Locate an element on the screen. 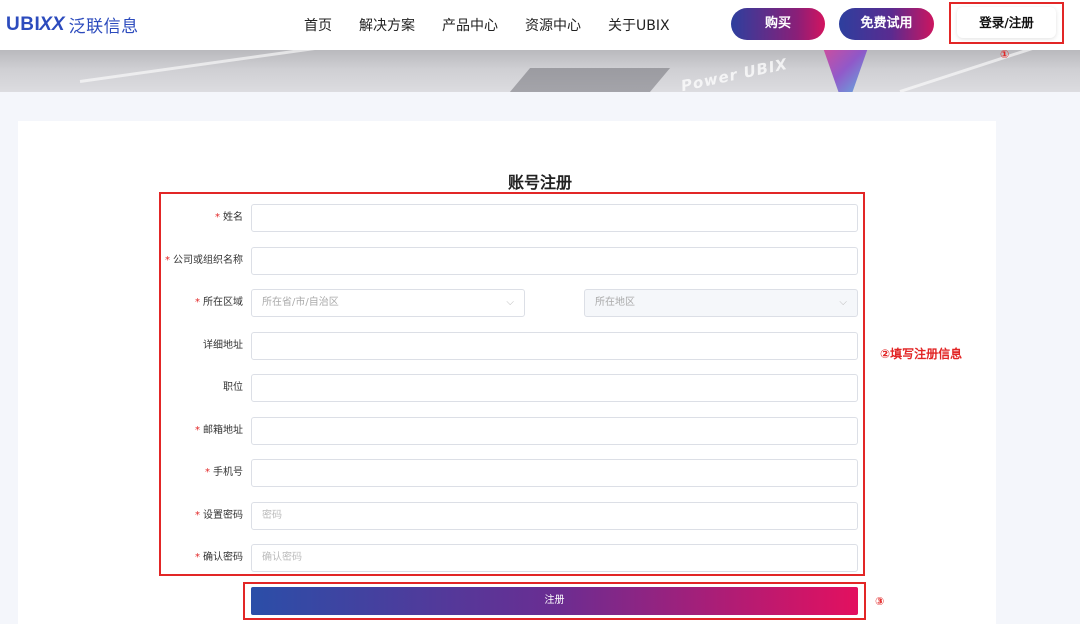  region-label: 所在区域 is located at coordinates (223, 302).